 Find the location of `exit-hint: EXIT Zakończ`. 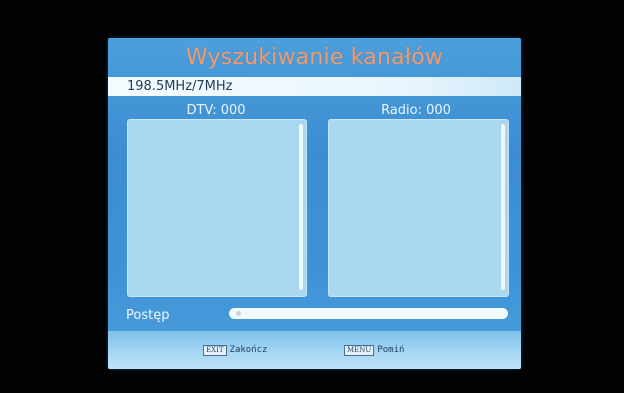

exit-hint: EXIT Zakończ is located at coordinates (235, 350).